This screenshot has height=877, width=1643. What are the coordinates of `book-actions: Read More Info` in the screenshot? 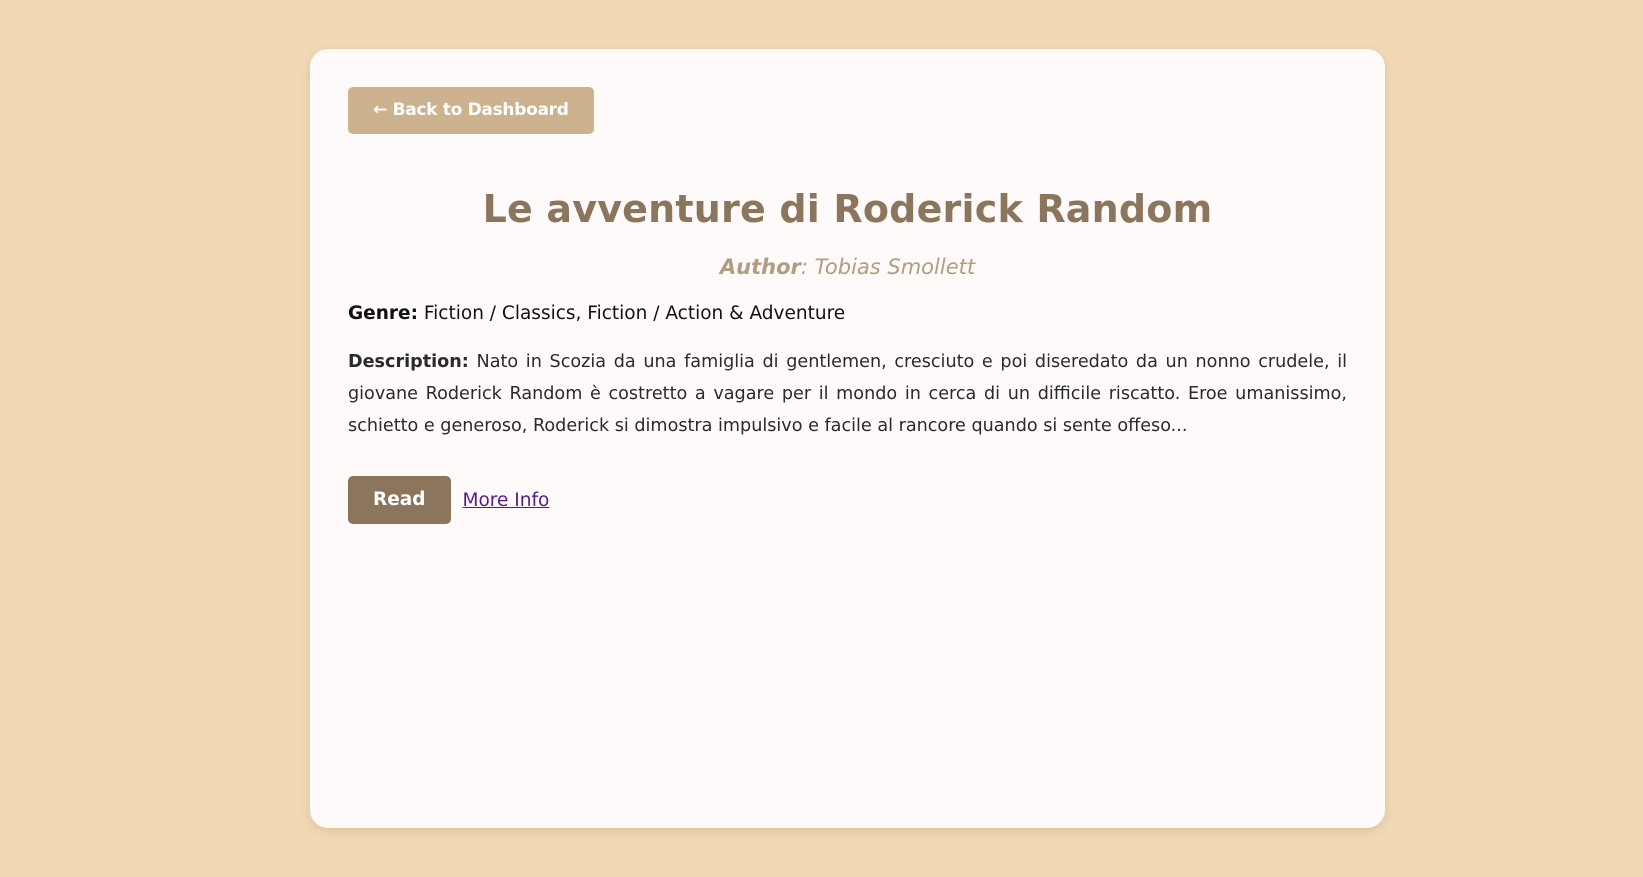 It's located at (847, 500).